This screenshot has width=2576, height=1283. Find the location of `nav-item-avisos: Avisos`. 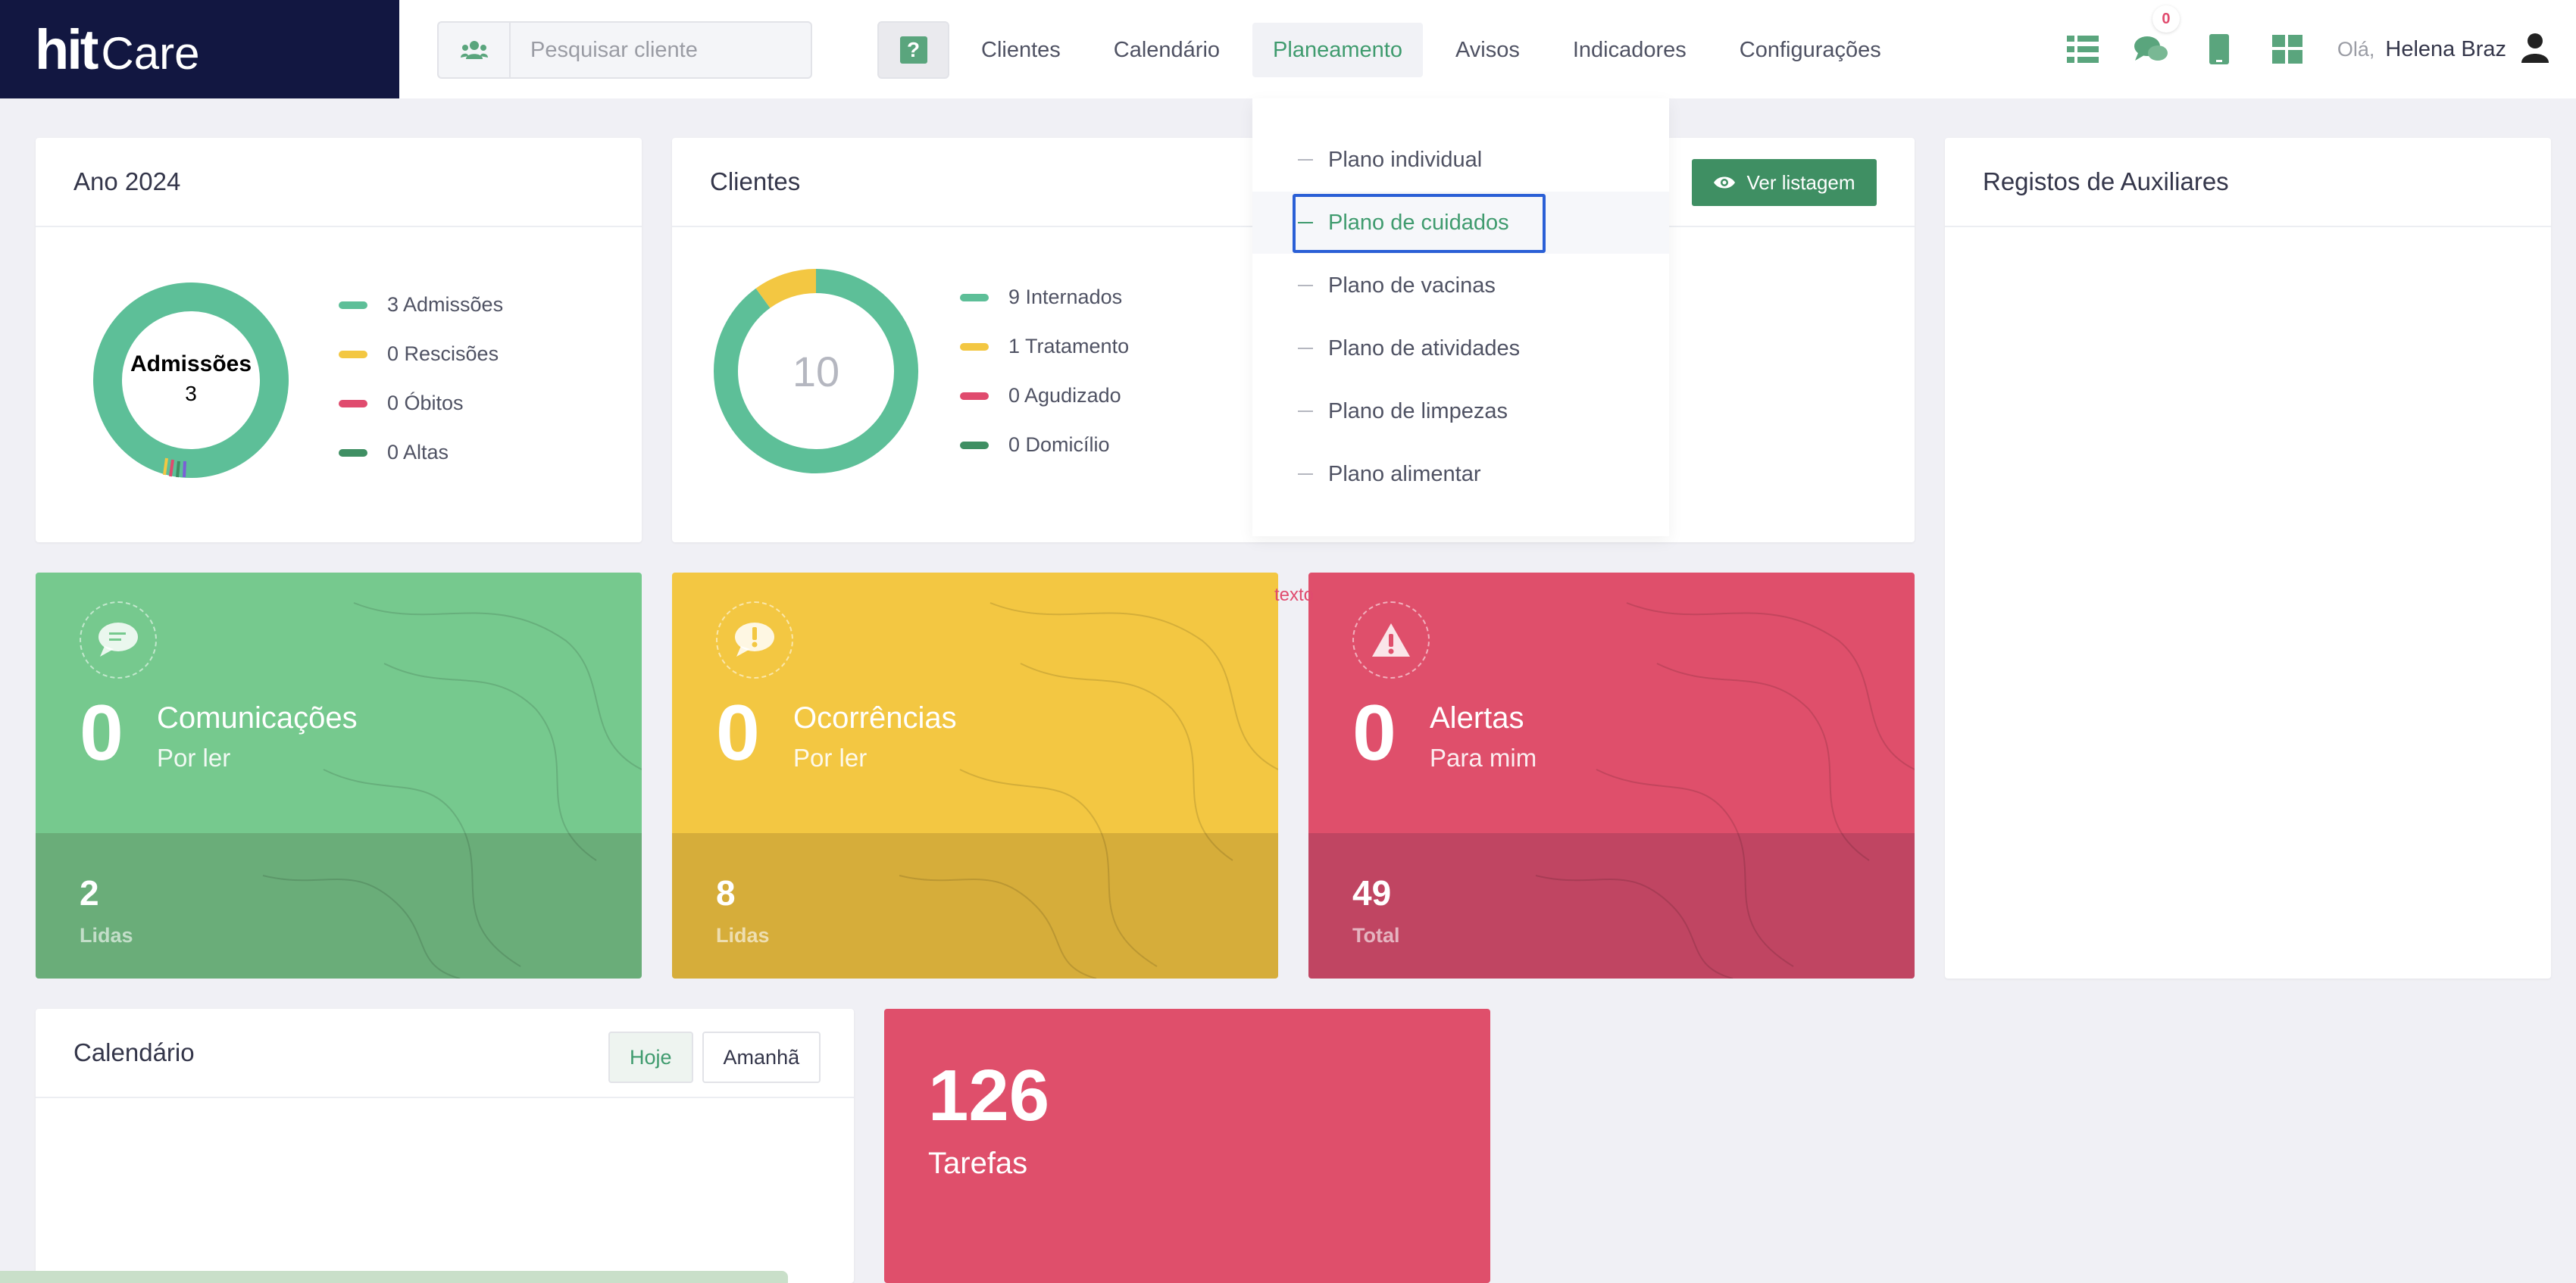

nav-item-avisos: Avisos is located at coordinates (1487, 50).